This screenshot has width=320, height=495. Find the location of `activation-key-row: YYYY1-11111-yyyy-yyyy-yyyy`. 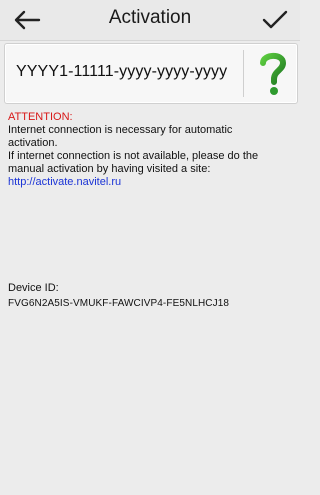

activation-key-row: YYYY1-11111-yyyy-yyyy-yyyy is located at coordinates (151, 73).